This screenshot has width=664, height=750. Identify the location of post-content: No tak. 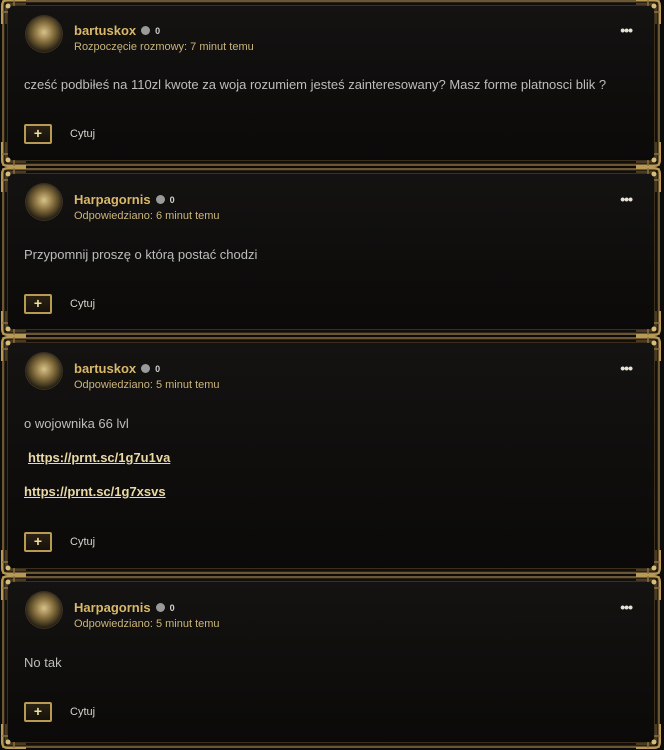
(331, 662).